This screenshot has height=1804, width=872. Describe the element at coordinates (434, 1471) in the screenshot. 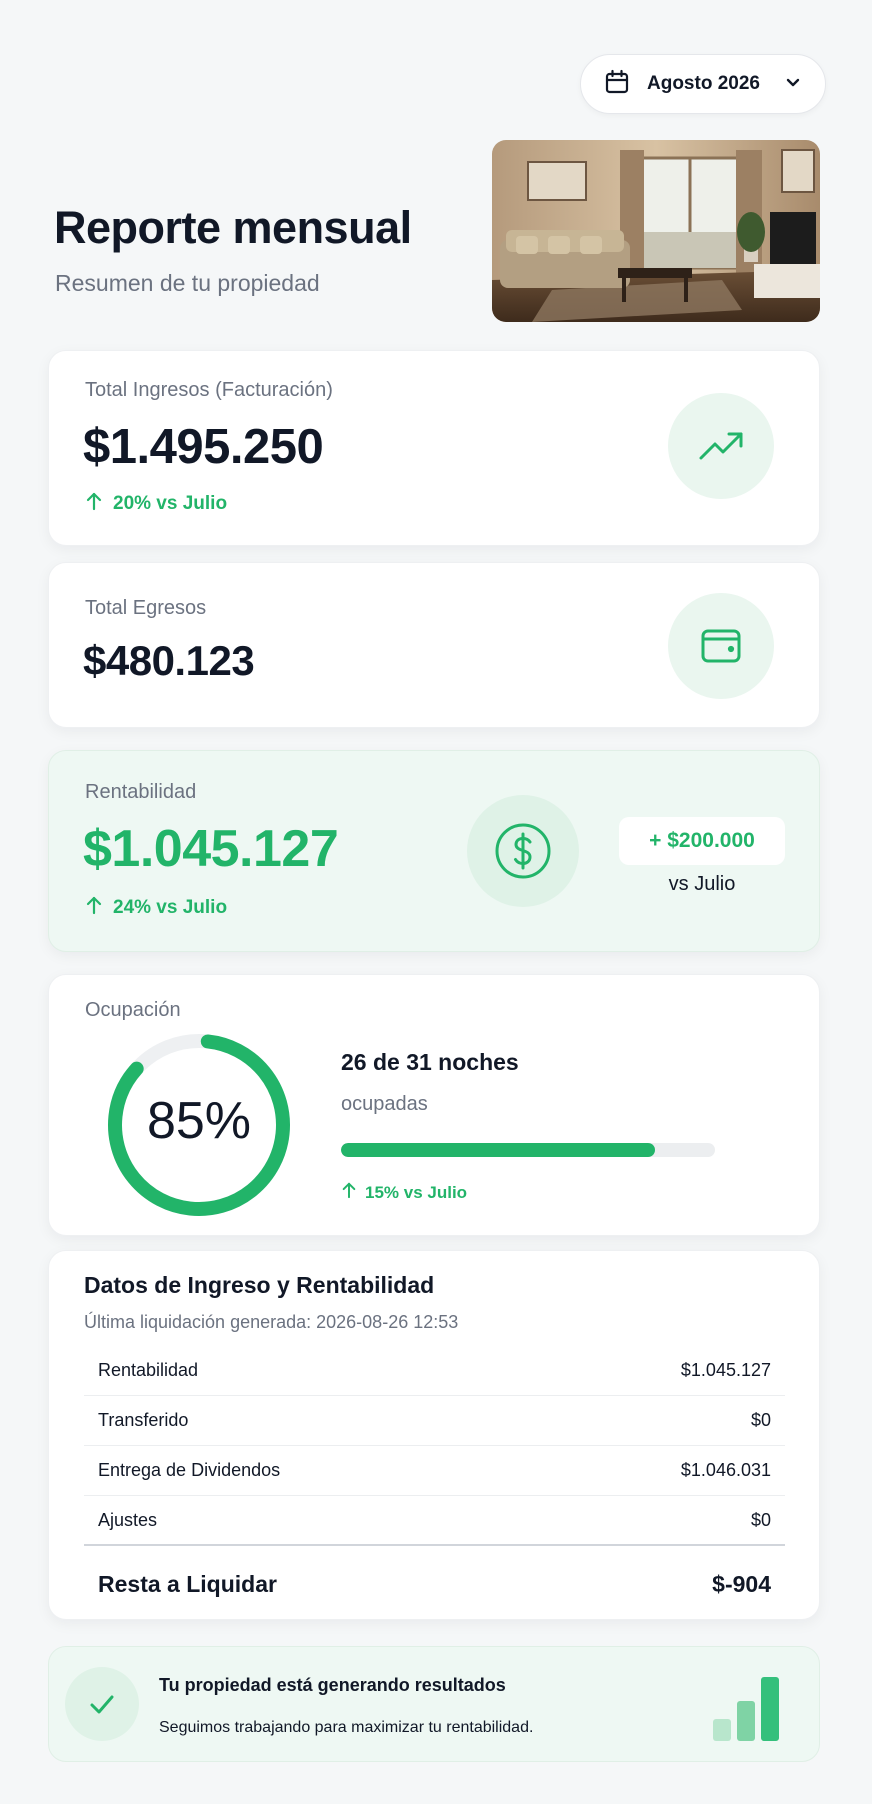

I see `table-row: Entrega de Dividendos $1.046.031` at that location.